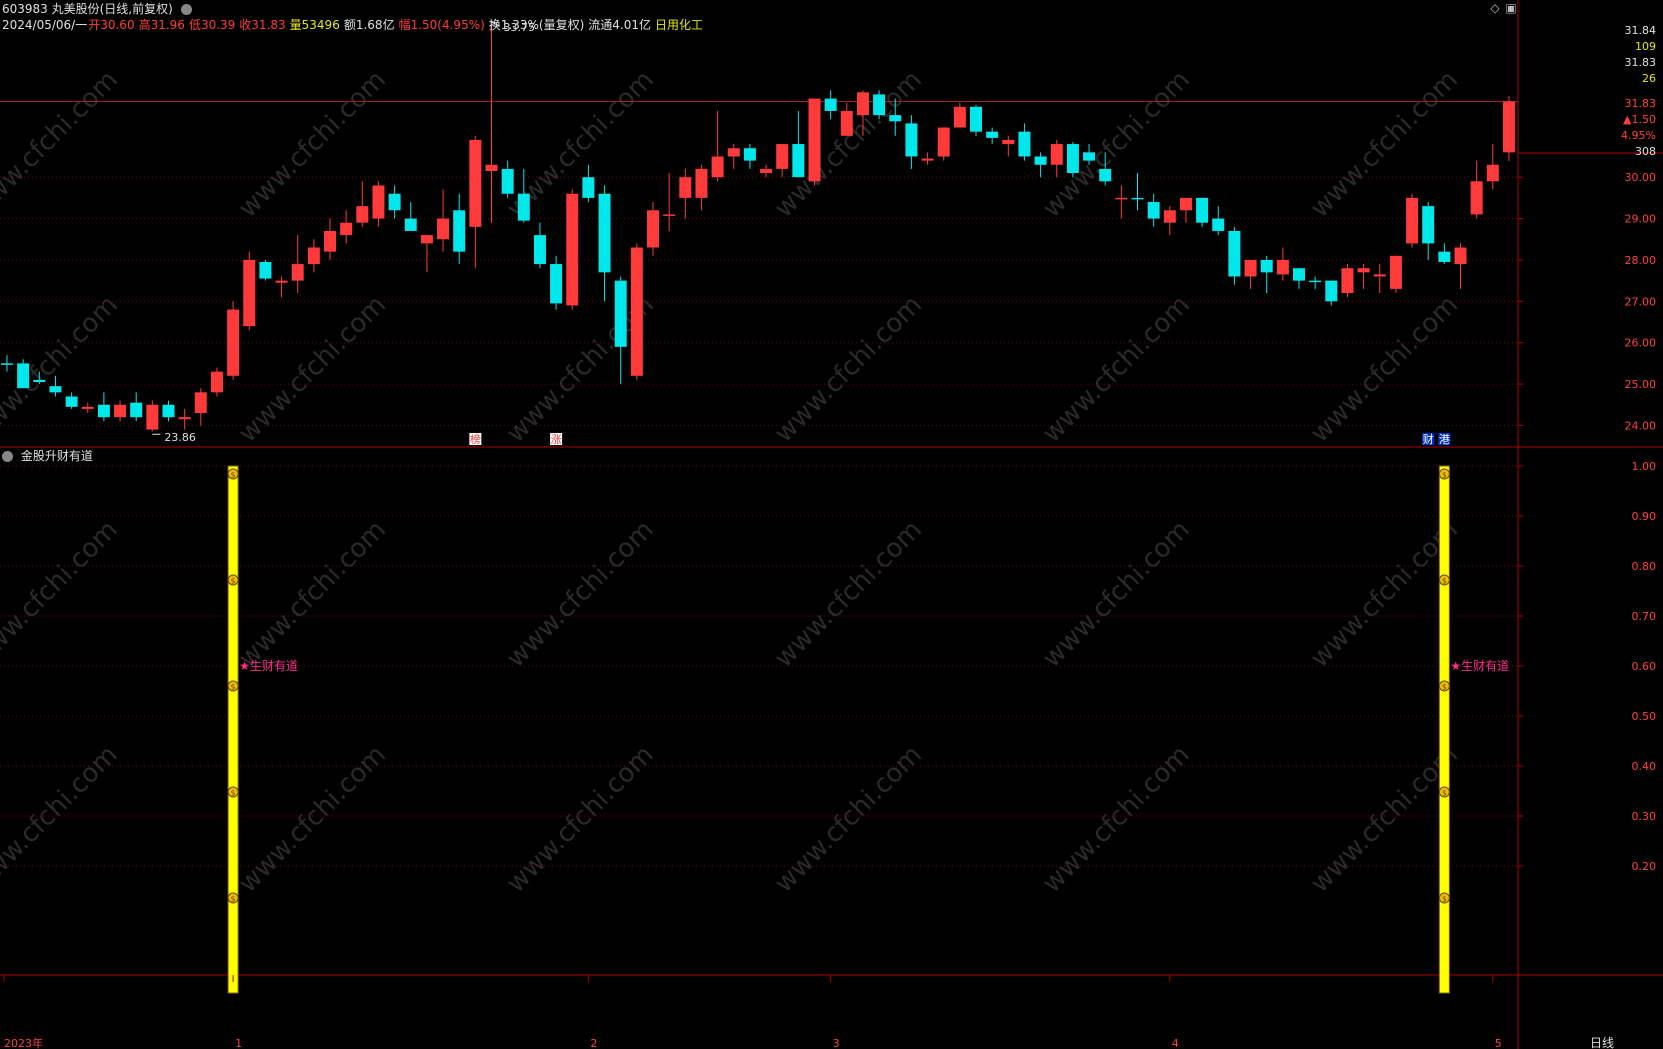 This screenshot has width=1663, height=1049. I want to click on quote-industry: 日用化工, so click(679, 25).